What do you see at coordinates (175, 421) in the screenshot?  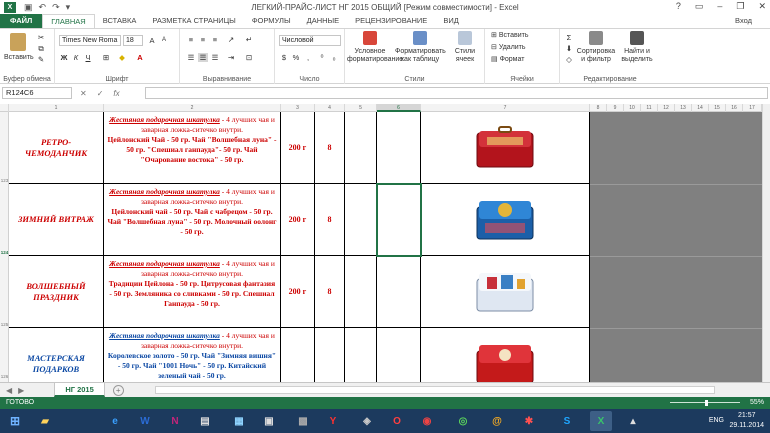 I see `onenote-icon: N` at bounding box center [175, 421].